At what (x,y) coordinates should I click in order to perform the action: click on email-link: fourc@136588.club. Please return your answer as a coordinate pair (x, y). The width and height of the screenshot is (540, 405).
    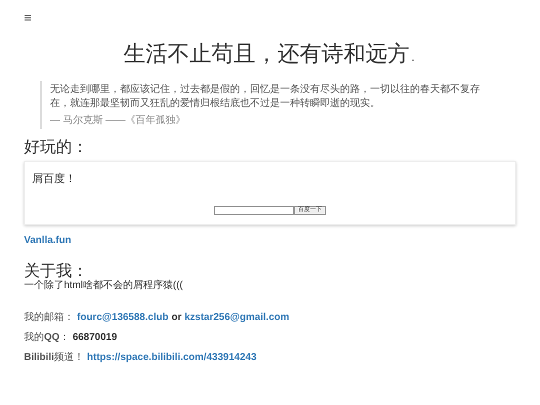
    Looking at the image, I should click on (122, 318).